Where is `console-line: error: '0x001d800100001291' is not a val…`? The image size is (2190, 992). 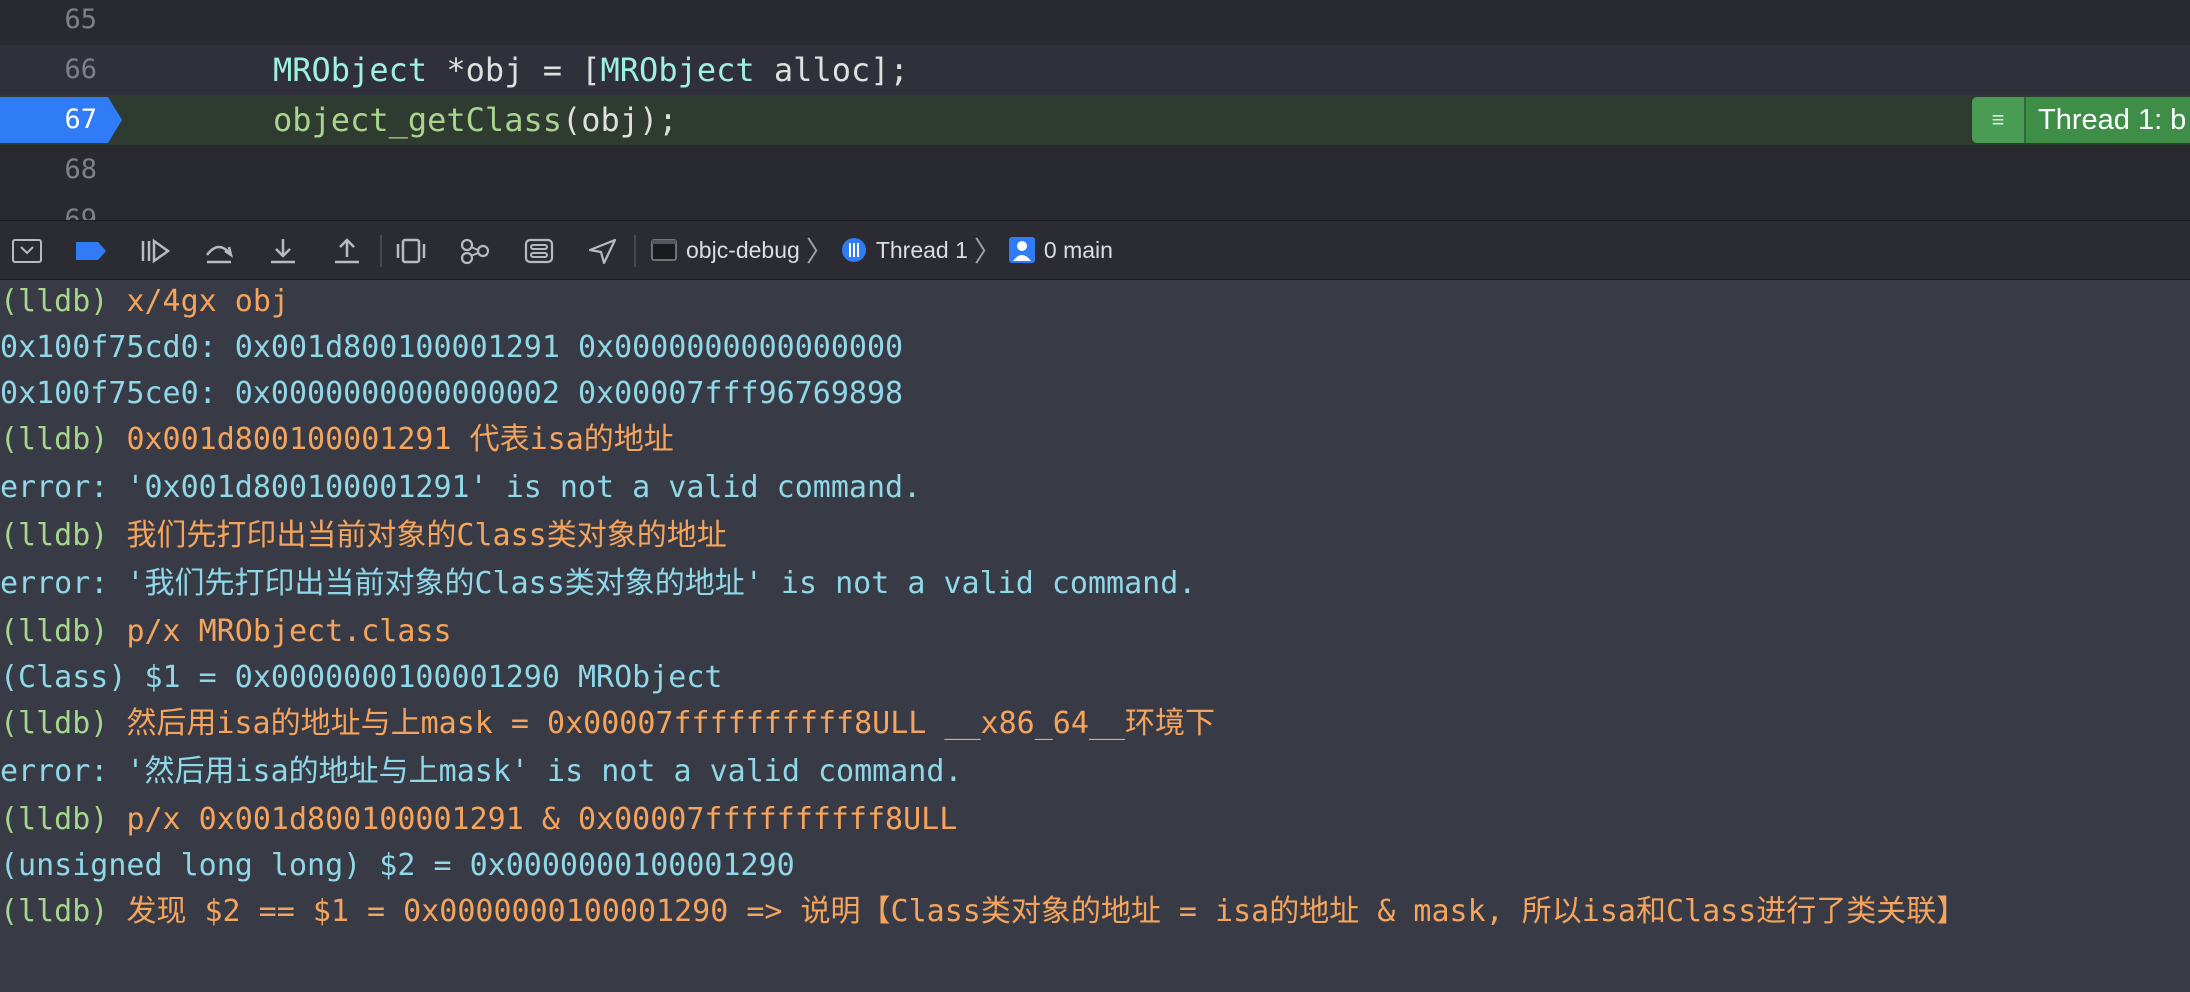
console-line: error: '0x001d800100001291' is not a val… is located at coordinates (461, 487).